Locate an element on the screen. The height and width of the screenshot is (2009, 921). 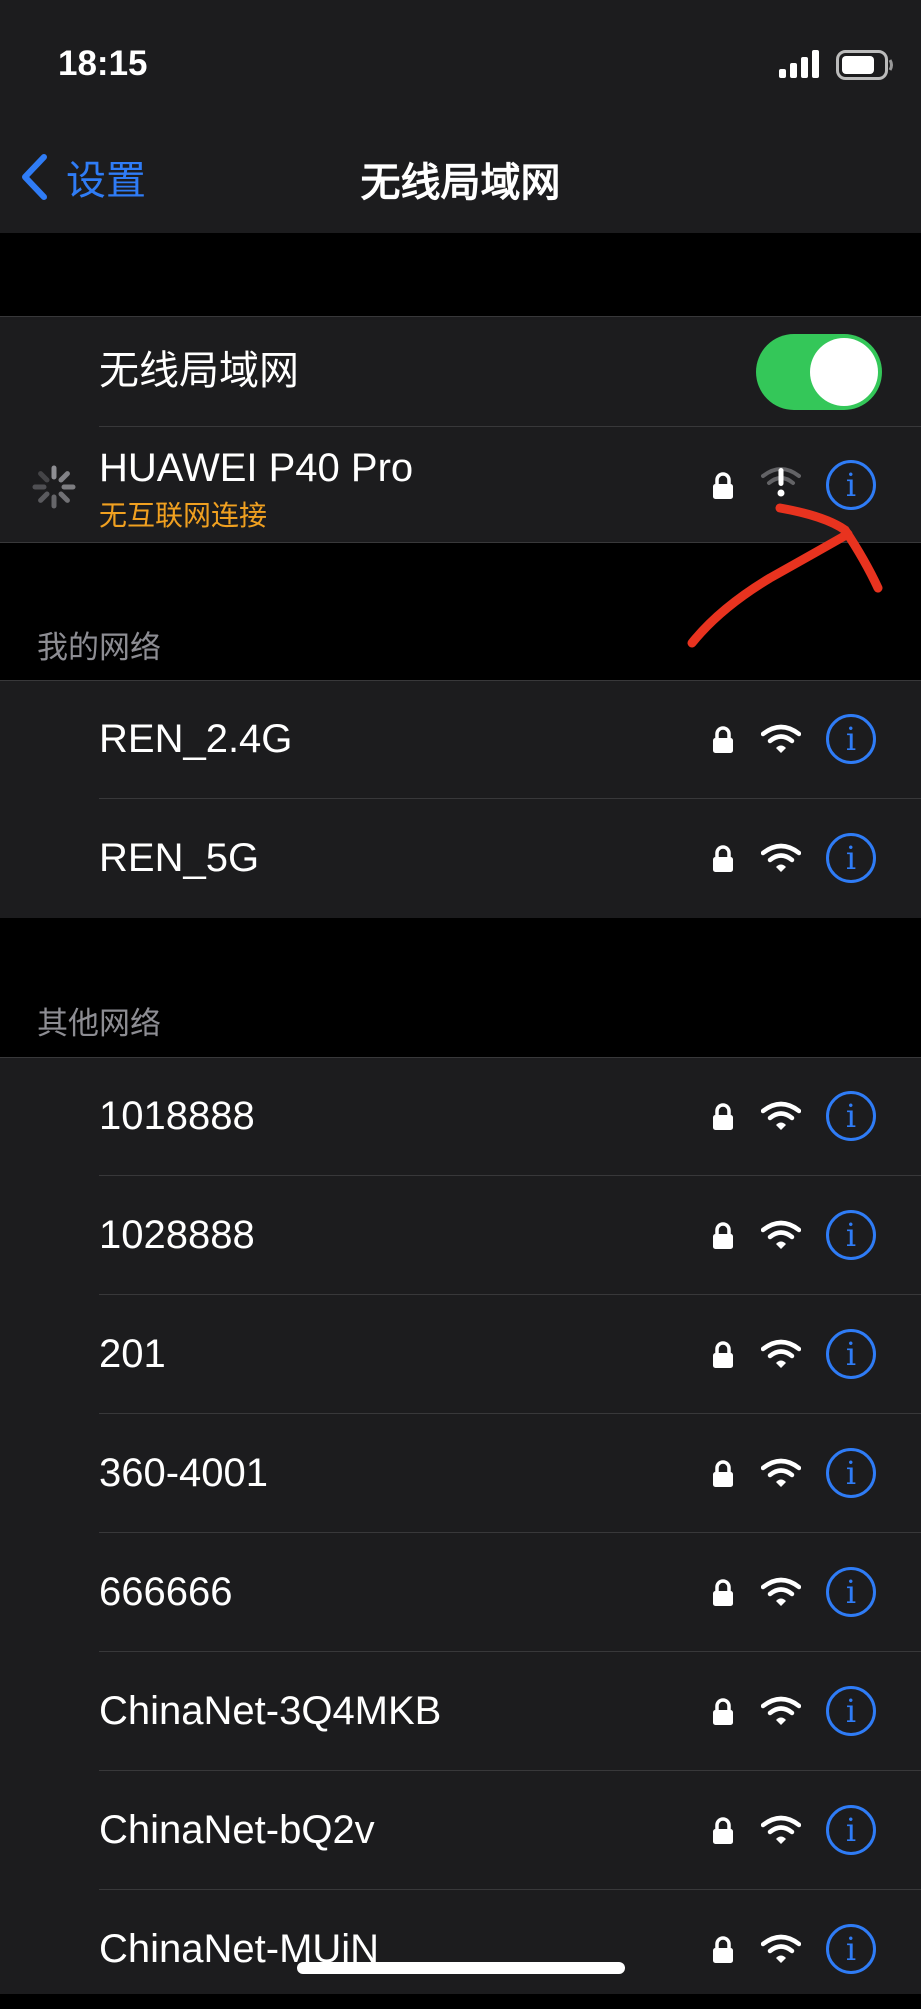
network-name: 1018888 is located at coordinates (177, 1116).